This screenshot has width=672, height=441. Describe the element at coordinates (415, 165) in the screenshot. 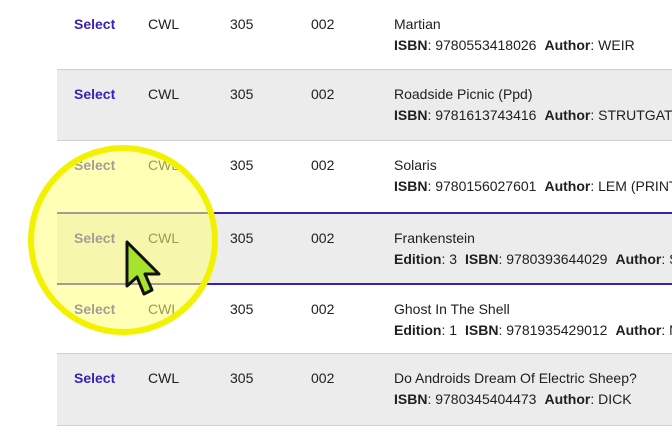

I see `book-title: Solaris` at that location.